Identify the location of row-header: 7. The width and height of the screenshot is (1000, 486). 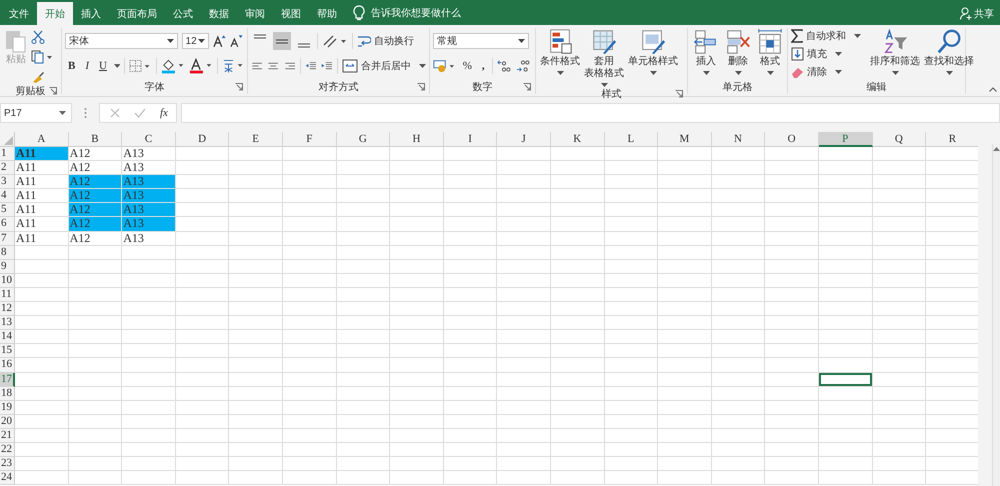
(7, 239).